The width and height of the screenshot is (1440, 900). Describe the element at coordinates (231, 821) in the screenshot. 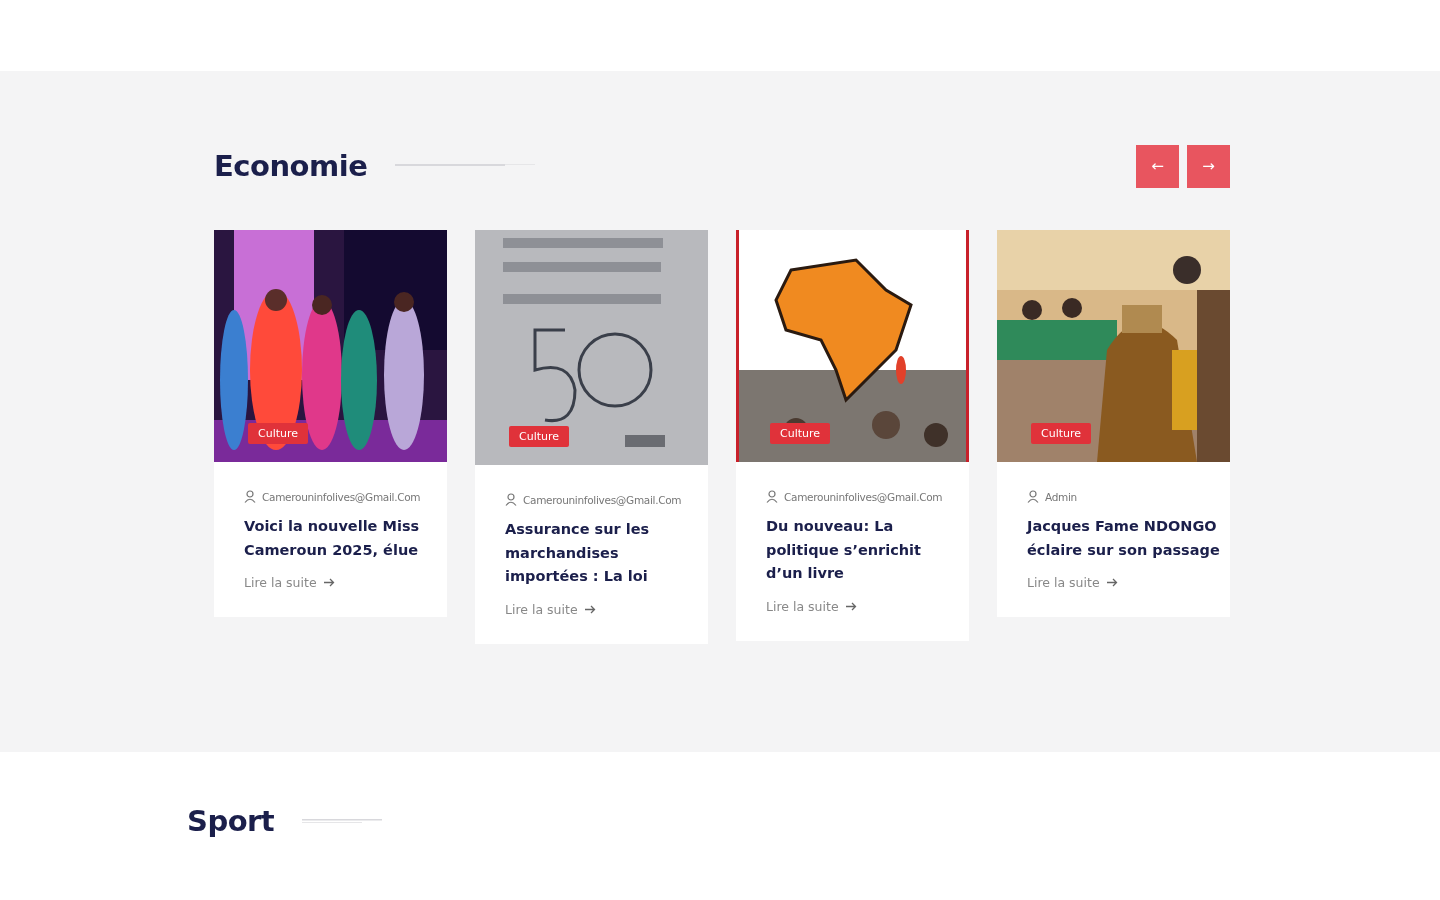

I see `section-title: Sport` at that location.